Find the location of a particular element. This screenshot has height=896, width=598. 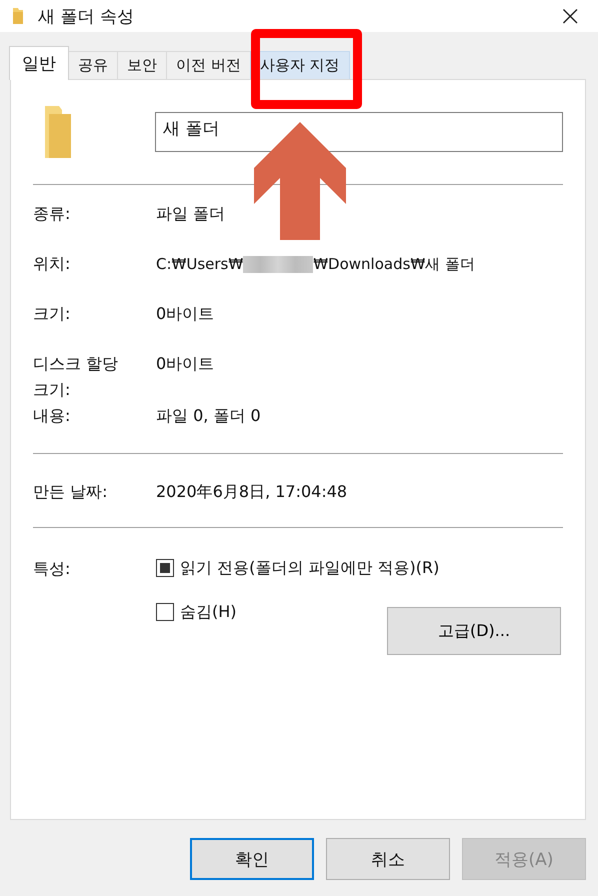

field-label: 특성: is located at coordinates (52, 569).